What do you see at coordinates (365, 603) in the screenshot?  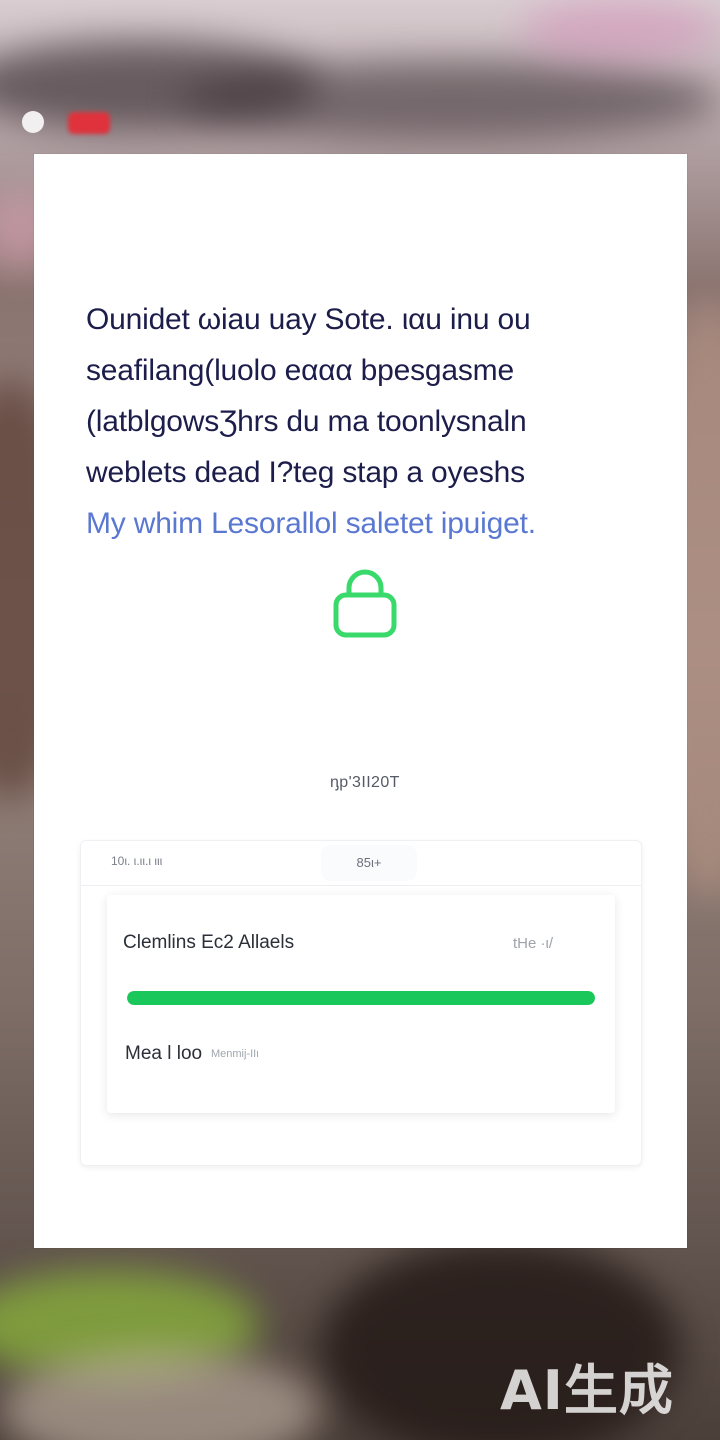 I see `lock-icon` at bounding box center [365, 603].